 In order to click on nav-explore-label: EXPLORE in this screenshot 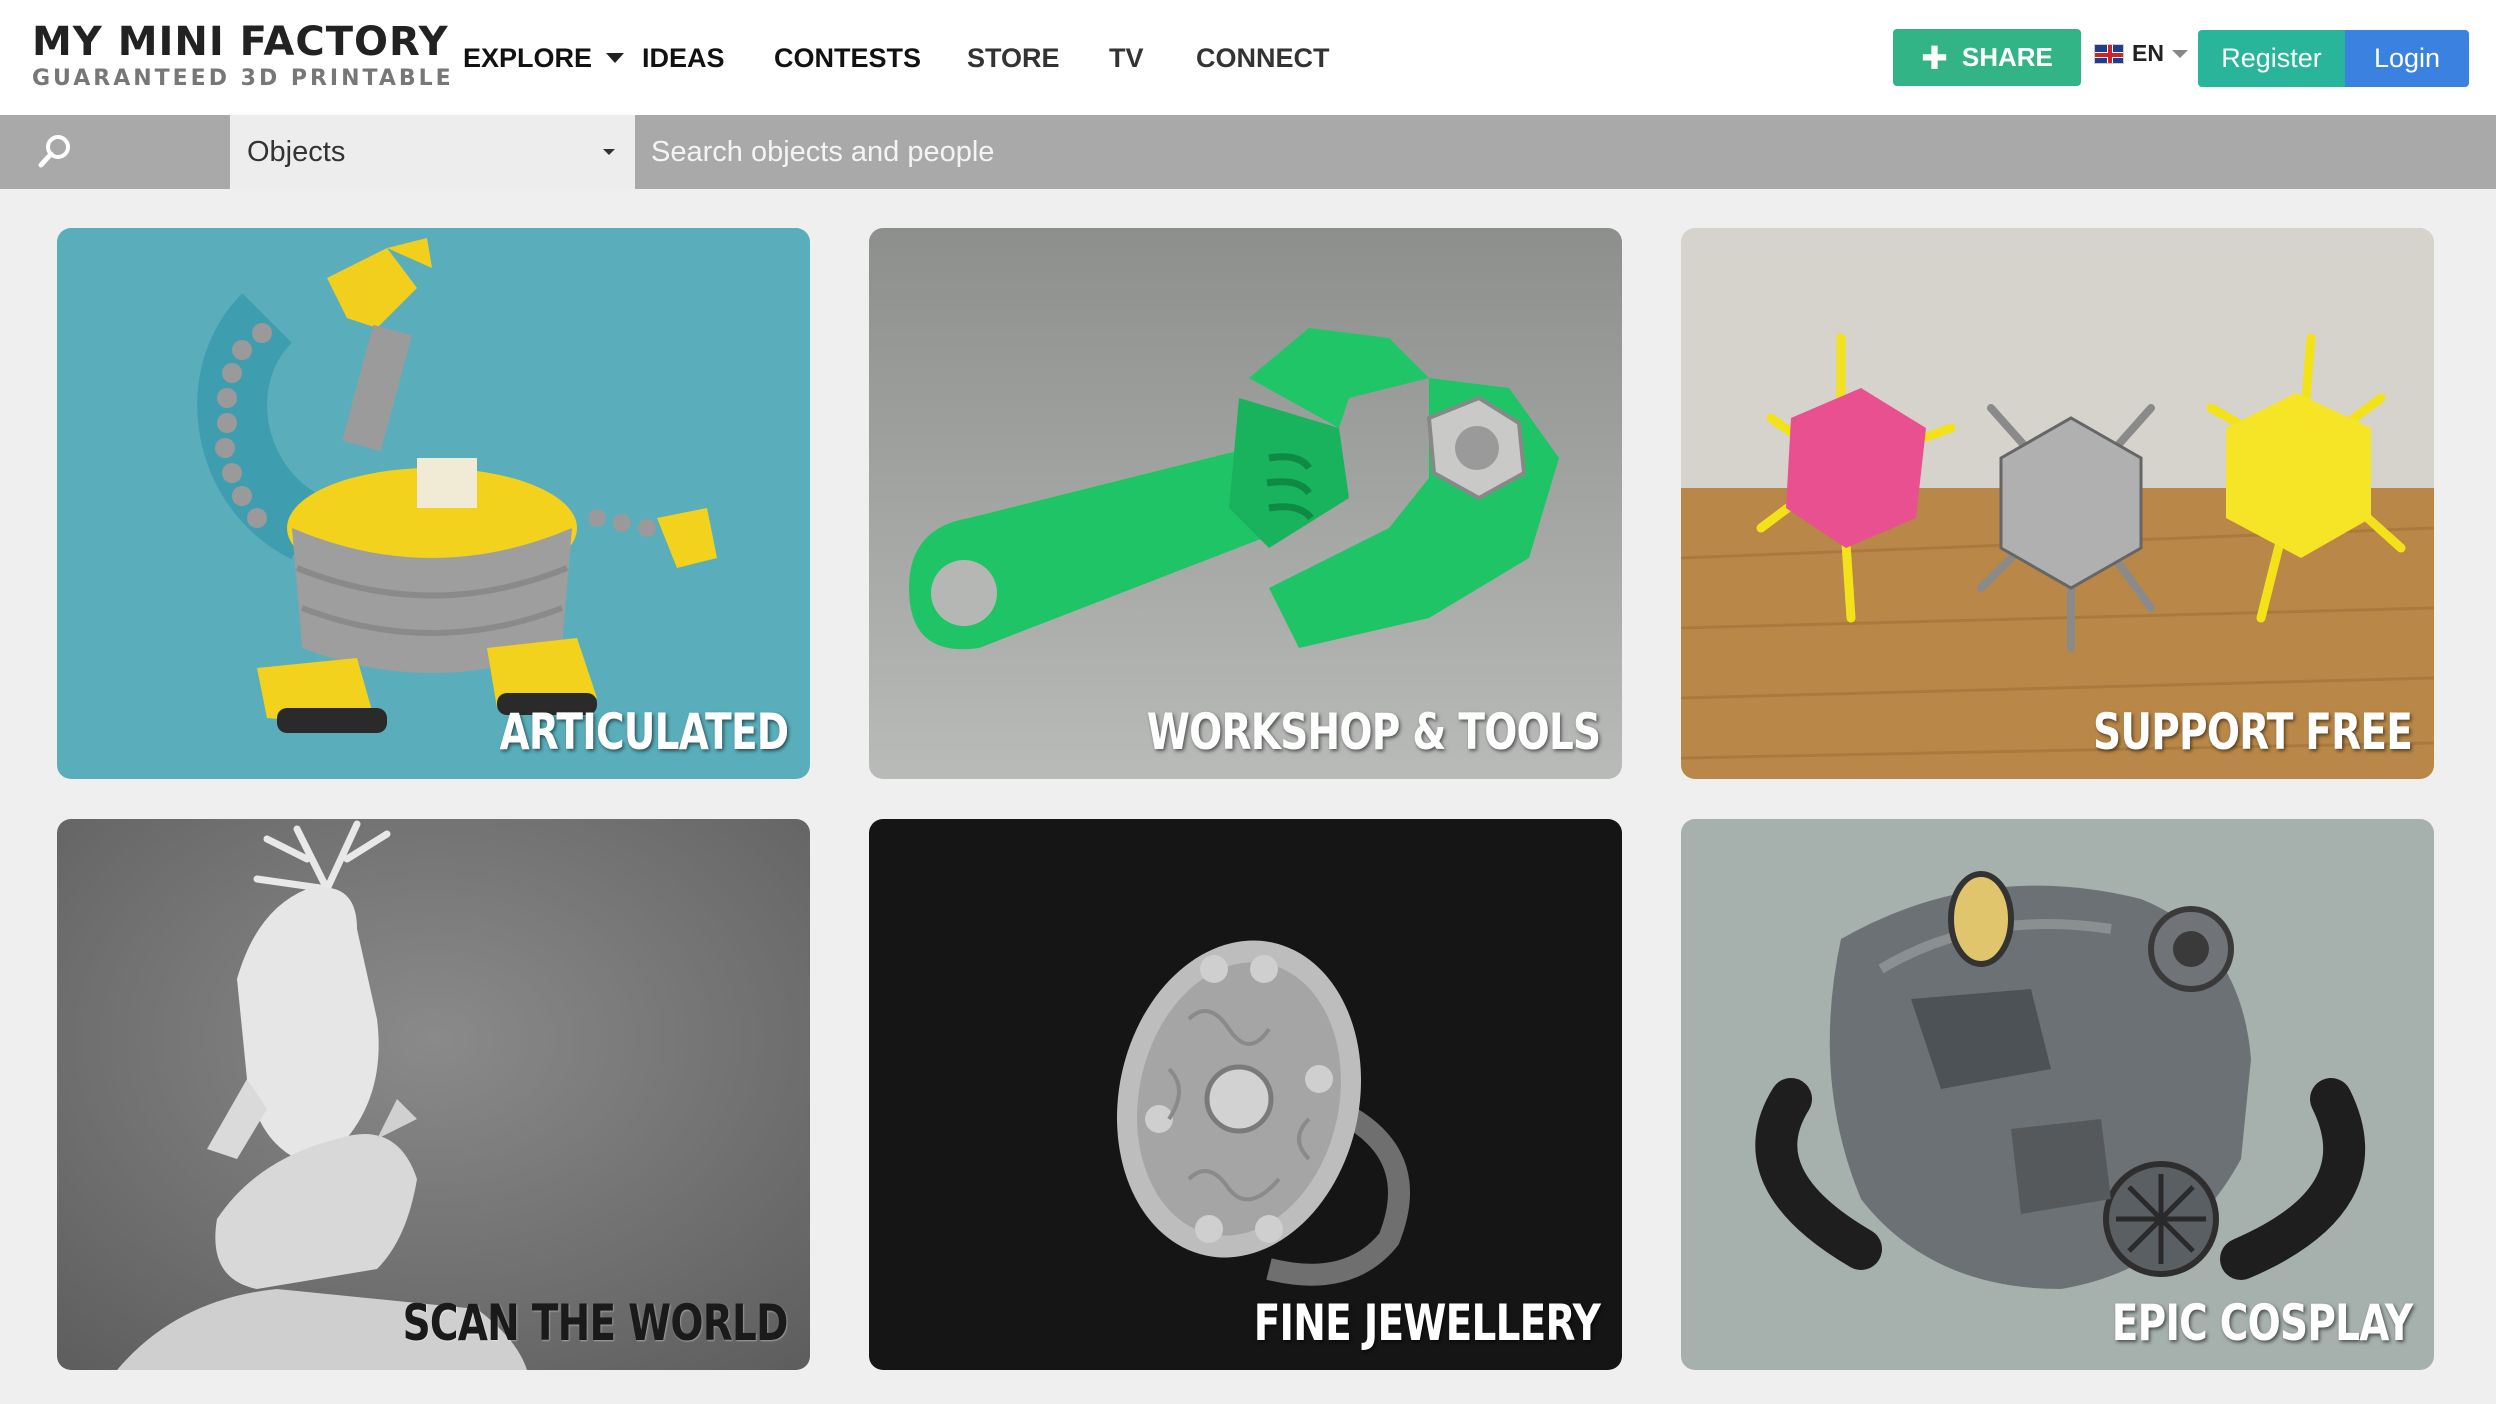, I will do `click(528, 58)`.